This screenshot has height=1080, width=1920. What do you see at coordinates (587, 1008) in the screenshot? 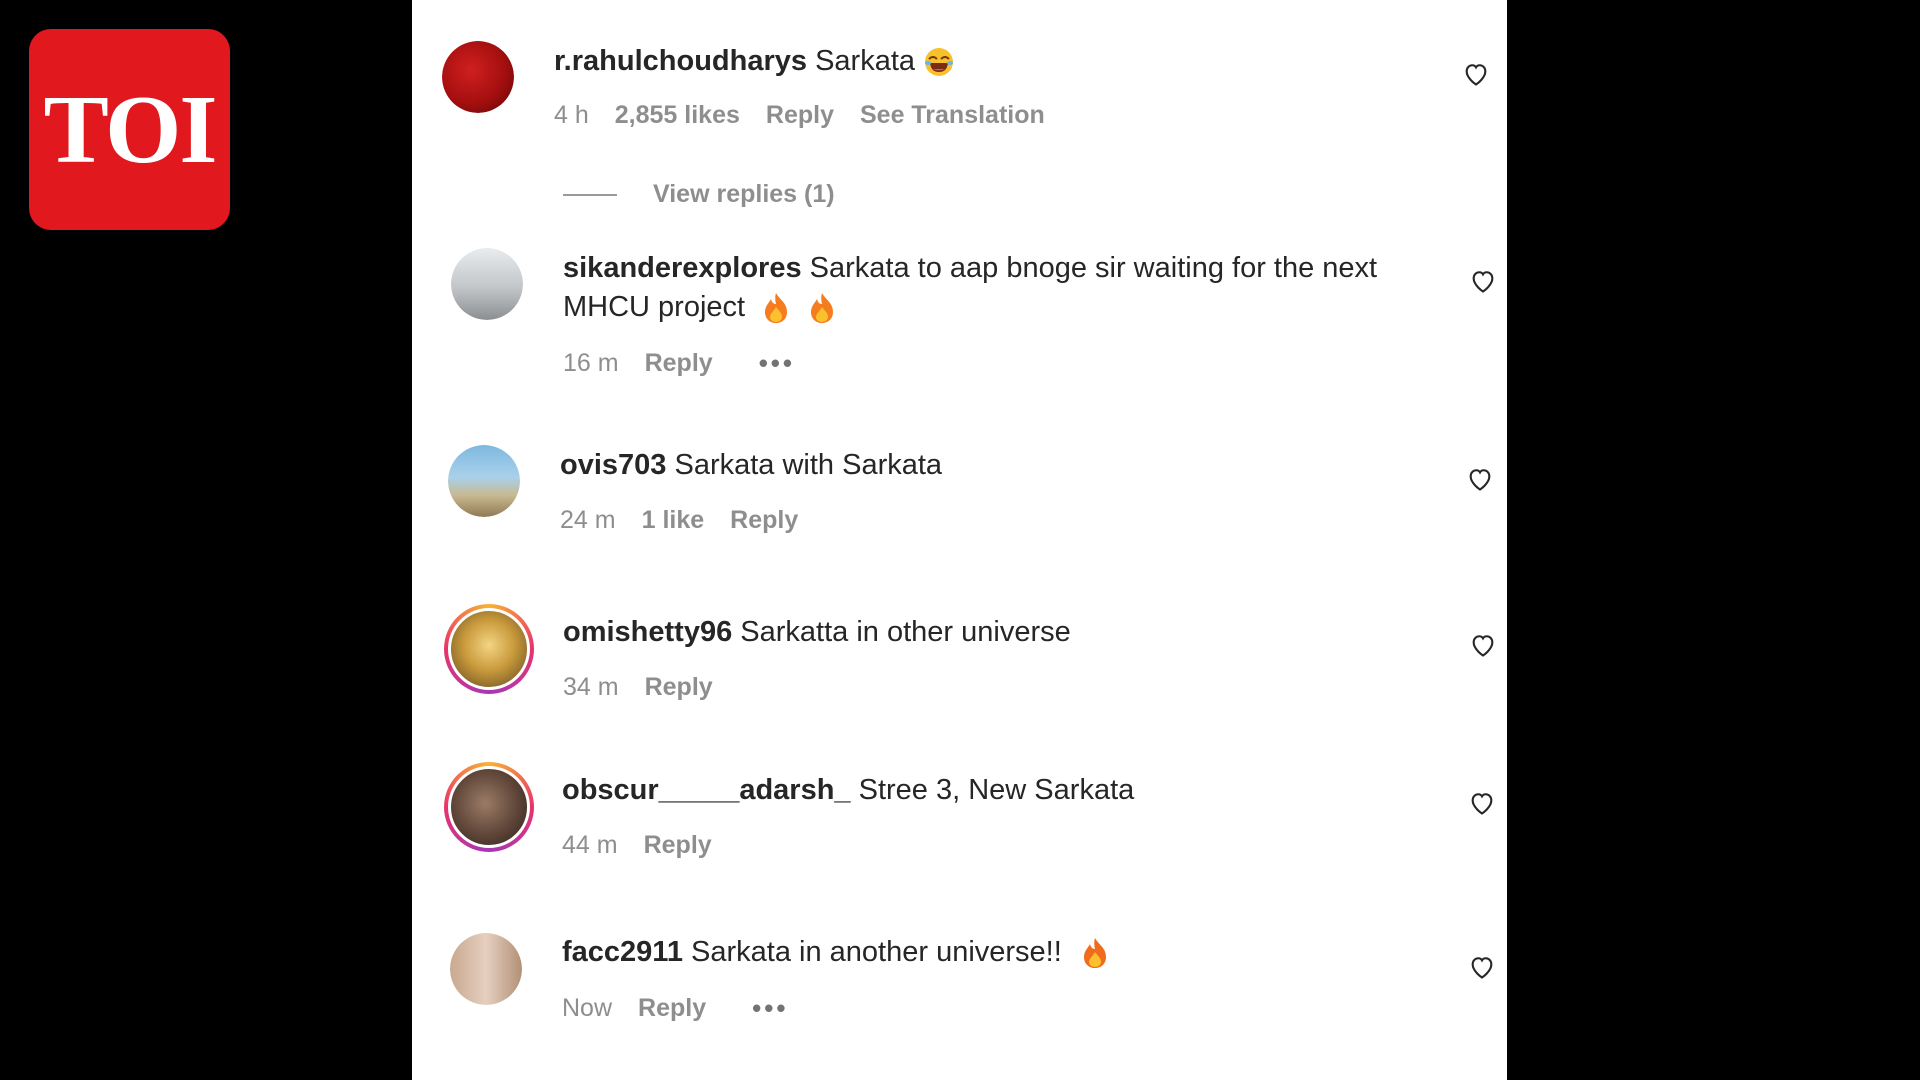
I see `timestamp: Now` at bounding box center [587, 1008].